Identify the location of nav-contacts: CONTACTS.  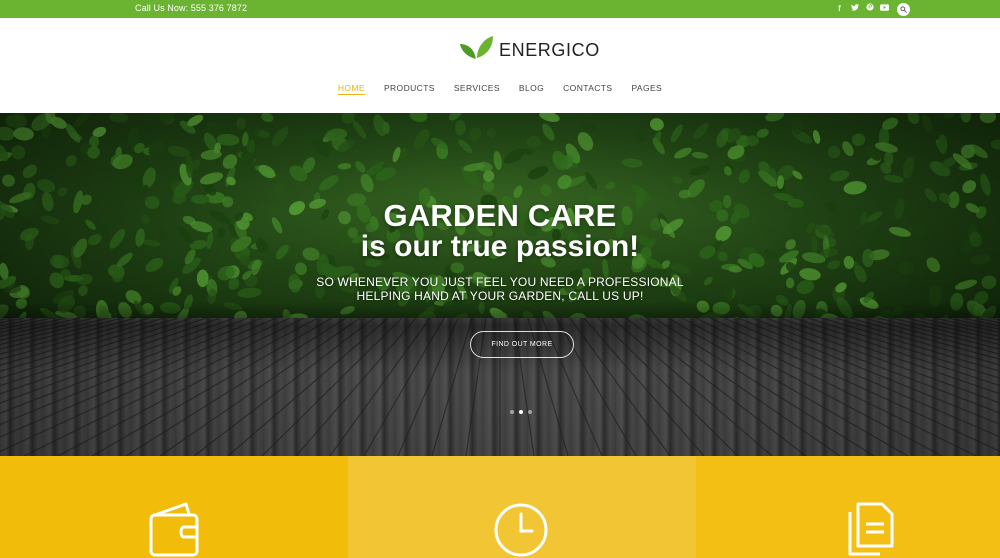
(588, 88).